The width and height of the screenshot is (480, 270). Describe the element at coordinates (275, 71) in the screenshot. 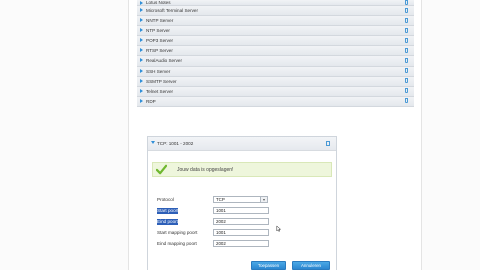

I see `service-row-ssh-server: SSH Server` at that location.